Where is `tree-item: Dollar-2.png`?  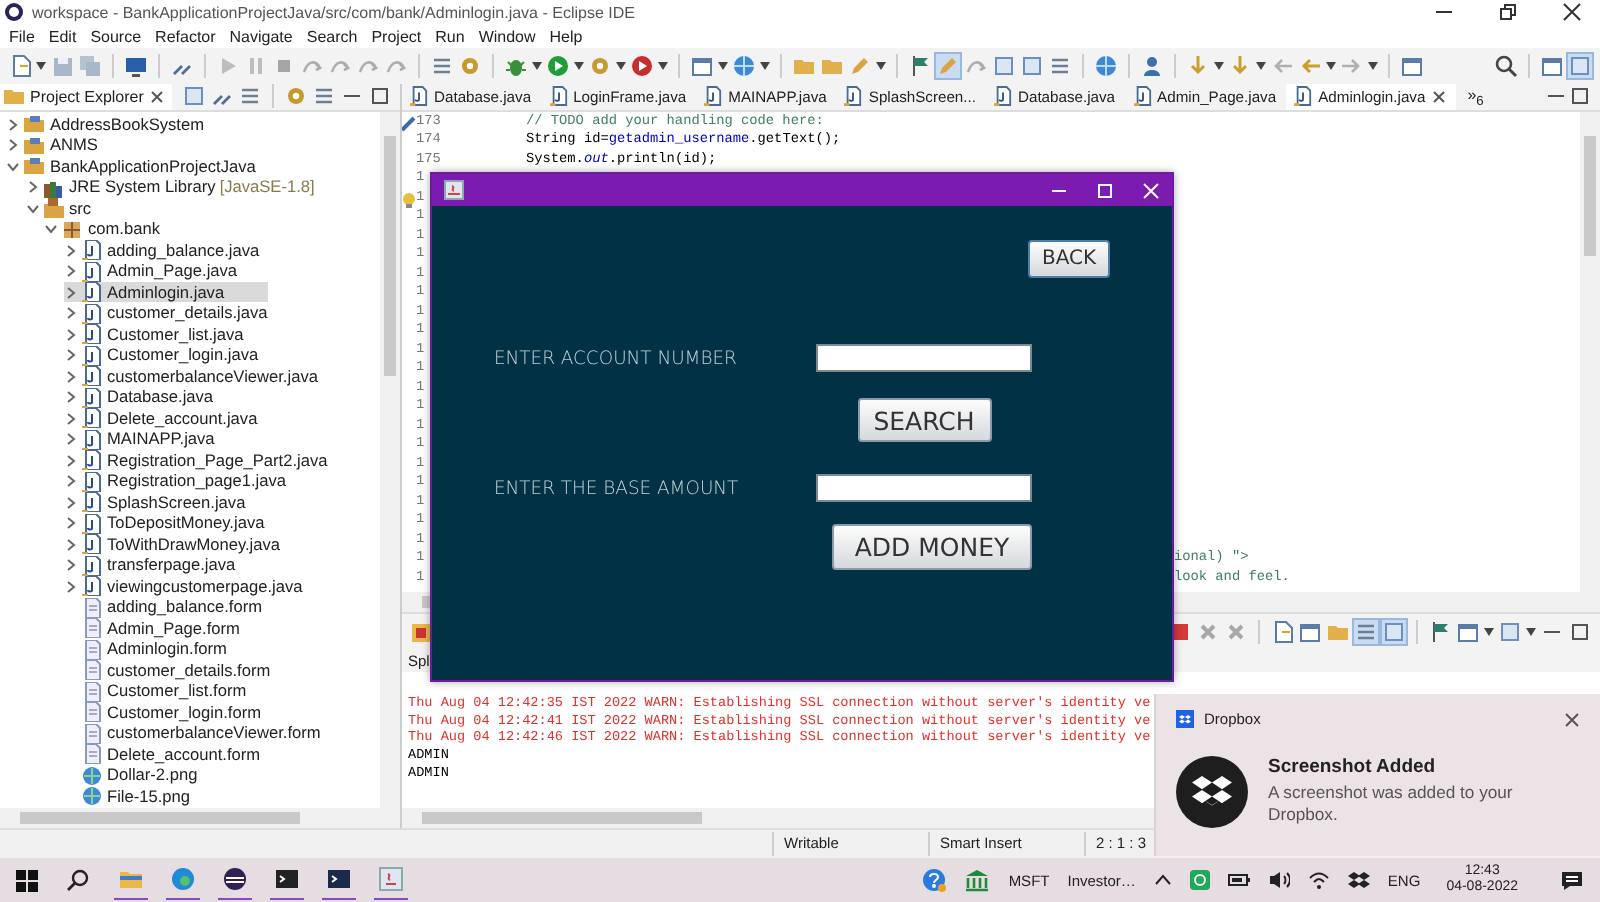
tree-item: Dollar-2.png is located at coordinates (221, 775).